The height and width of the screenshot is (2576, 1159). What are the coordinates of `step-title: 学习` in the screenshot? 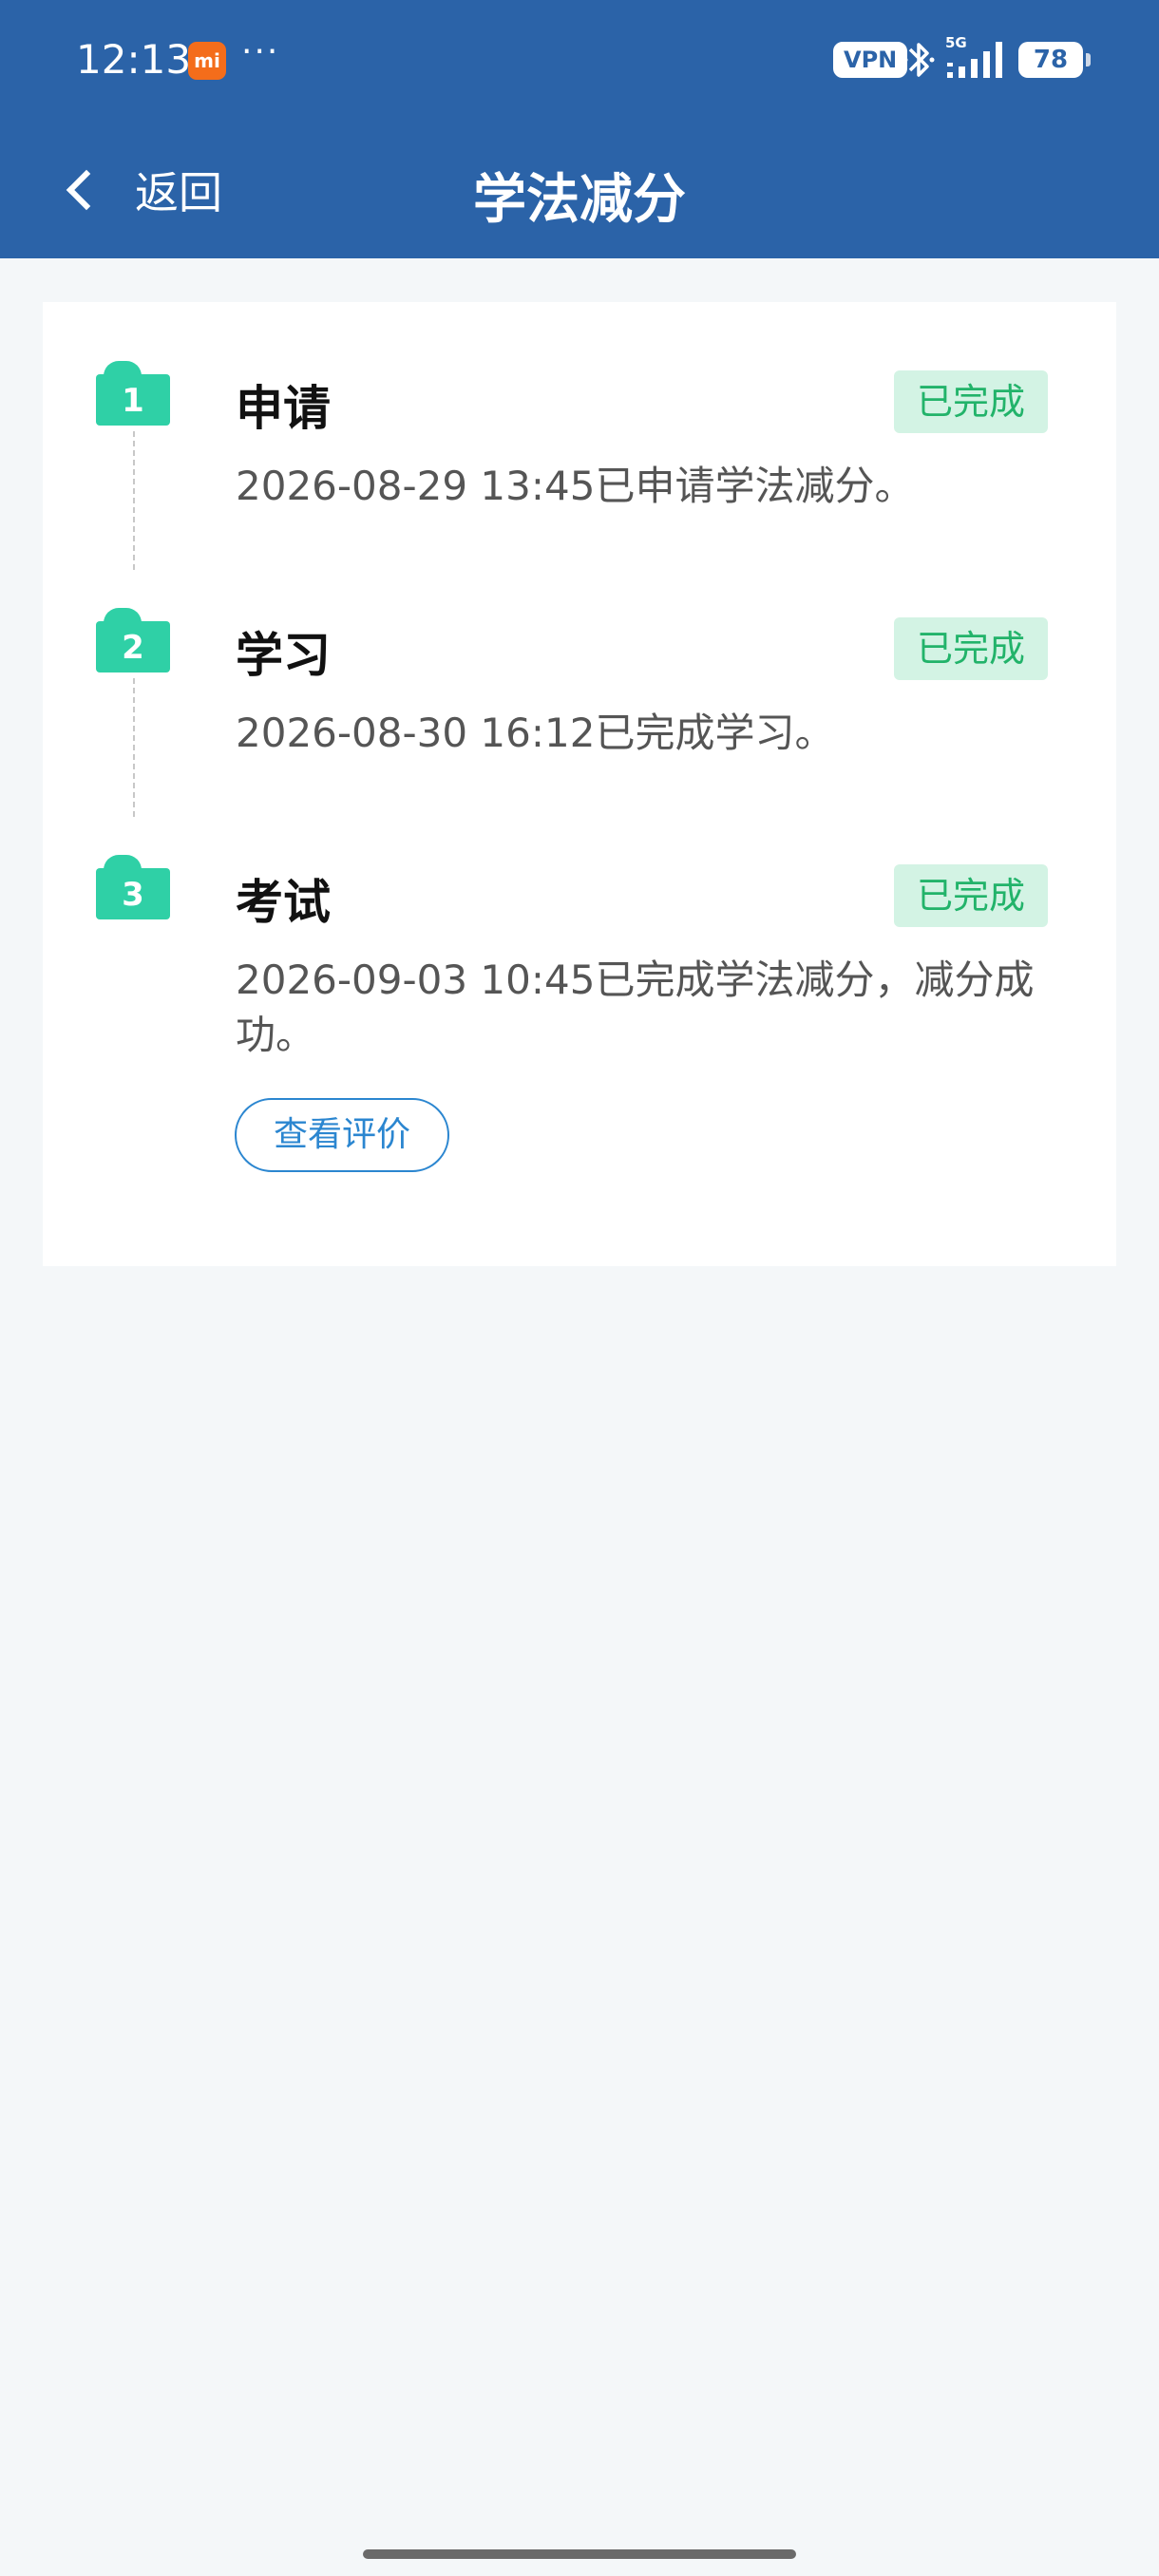 It's located at (283, 655).